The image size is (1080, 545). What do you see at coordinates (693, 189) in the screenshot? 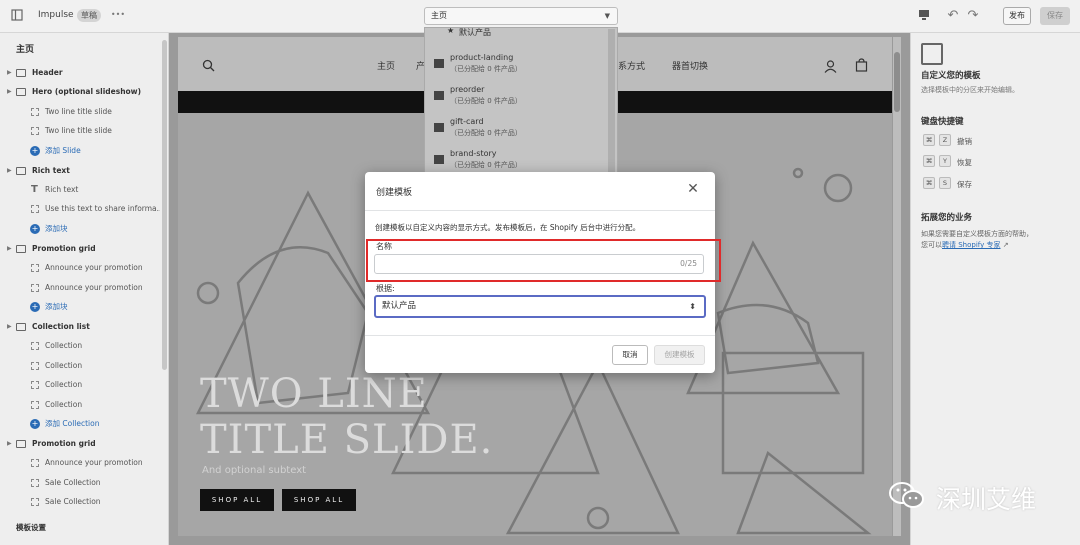
I see `close-icon: ✕` at bounding box center [693, 189].